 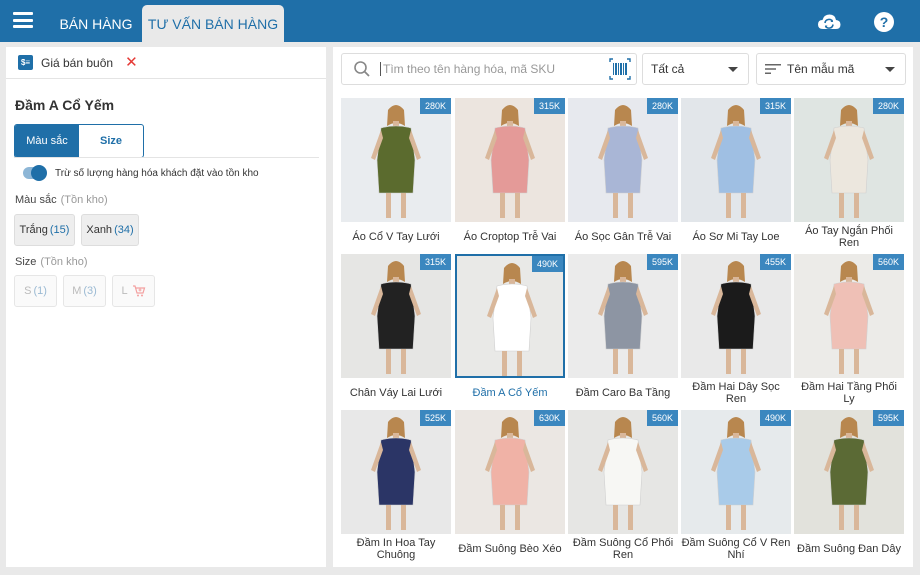 What do you see at coordinates (849, 393) in the screenshot?
I see `product-name: Đầm Hai Tầng Phối Ly` at bounding box center [849, 393].